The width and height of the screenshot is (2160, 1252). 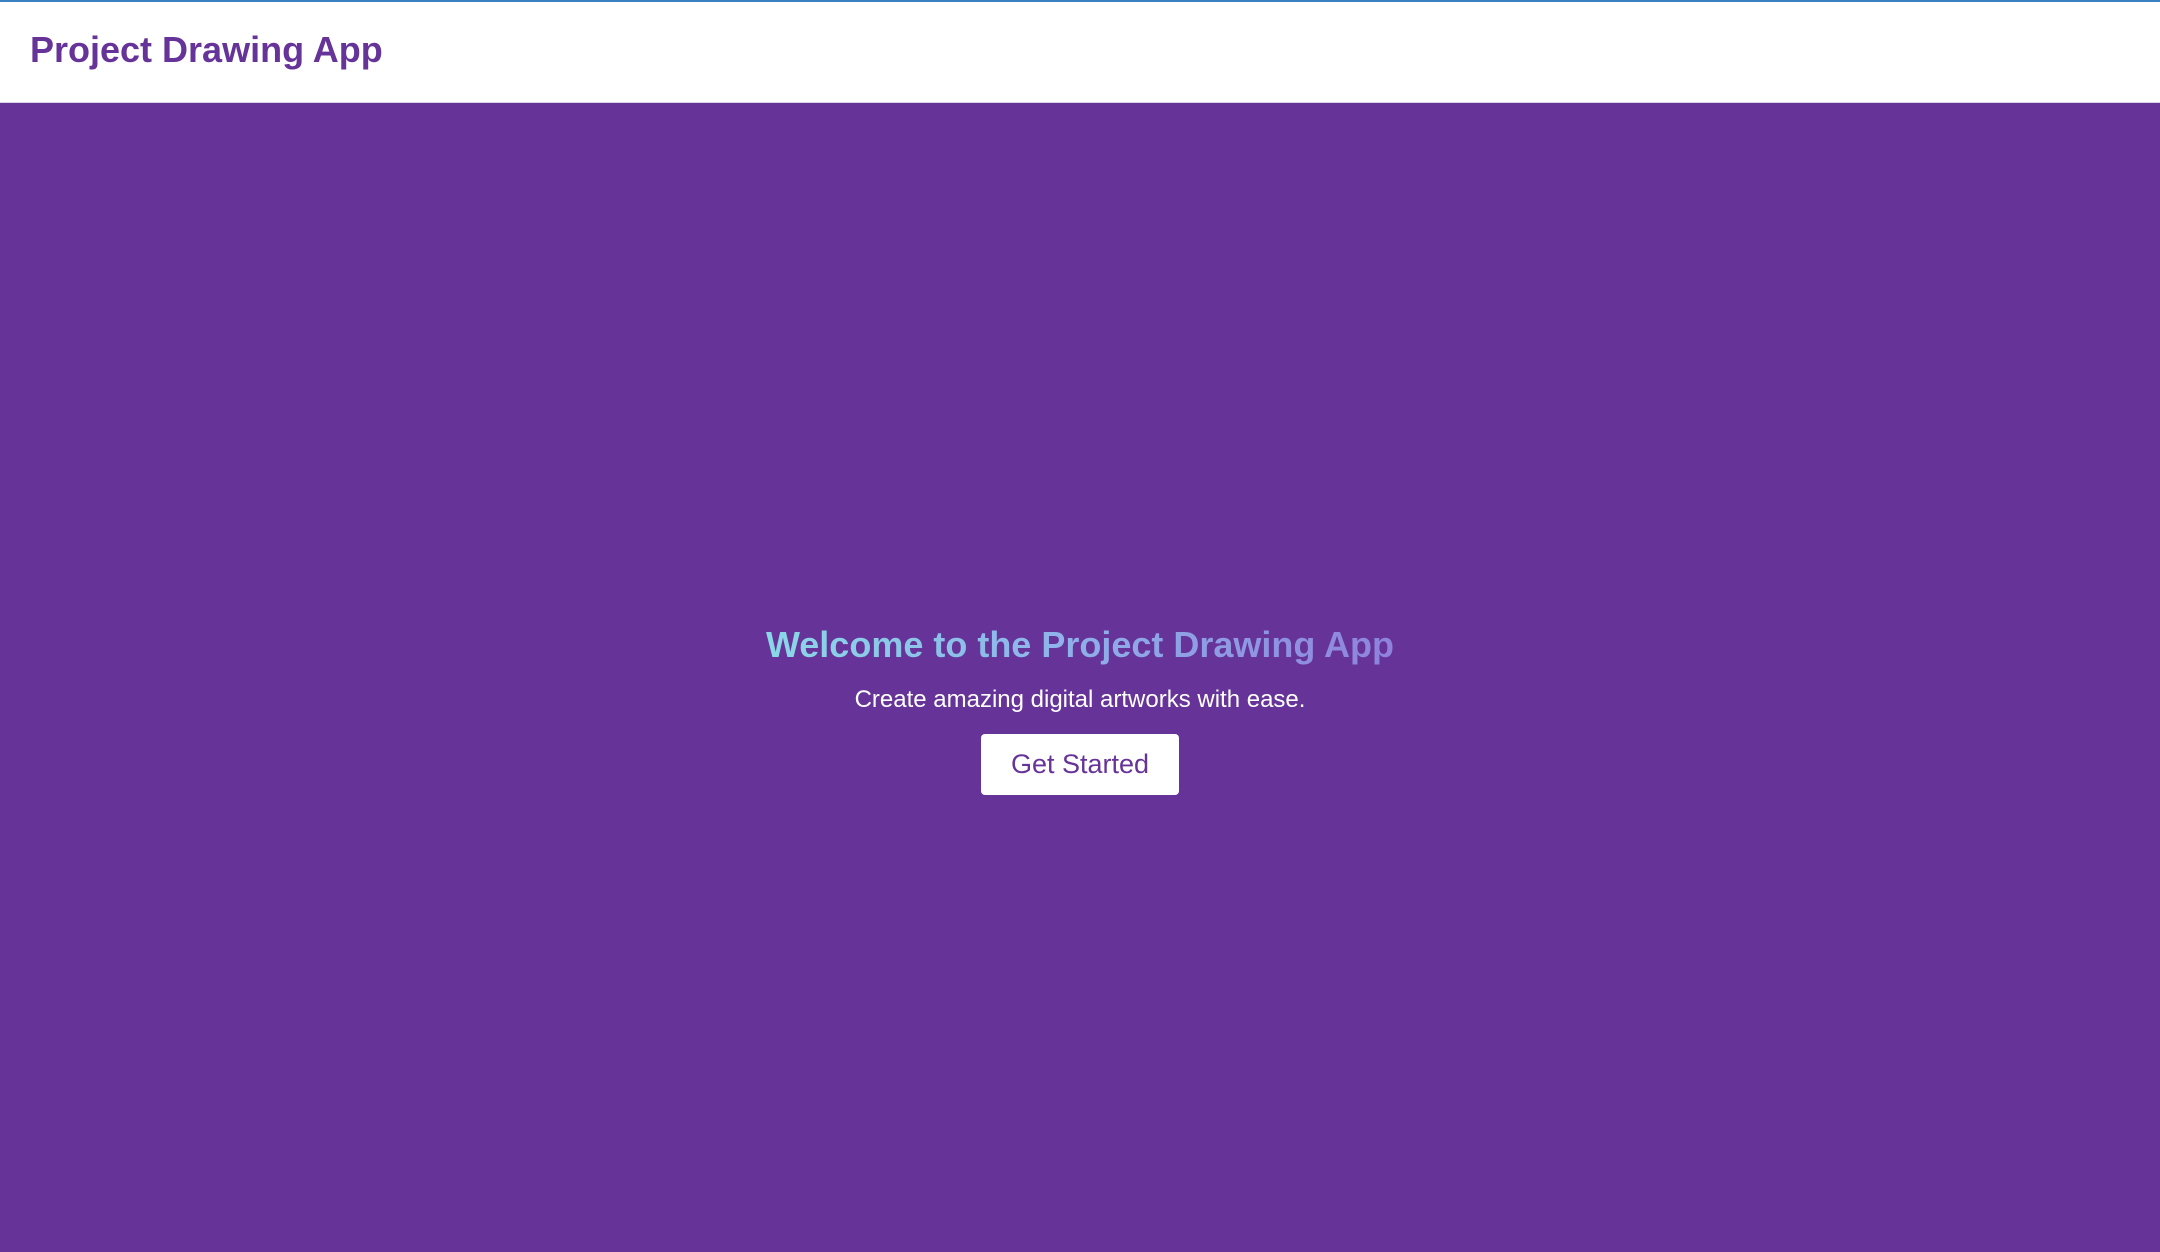 I want to click on app-title: Project Drawing App, so click(x=206, y=50).